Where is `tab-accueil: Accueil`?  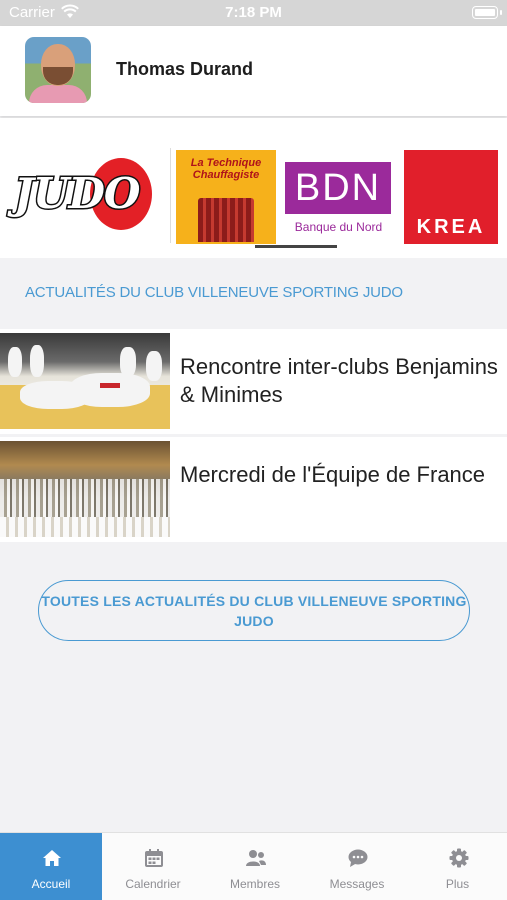
tab-accueil: Accueil is located at coordinates (51, 866).